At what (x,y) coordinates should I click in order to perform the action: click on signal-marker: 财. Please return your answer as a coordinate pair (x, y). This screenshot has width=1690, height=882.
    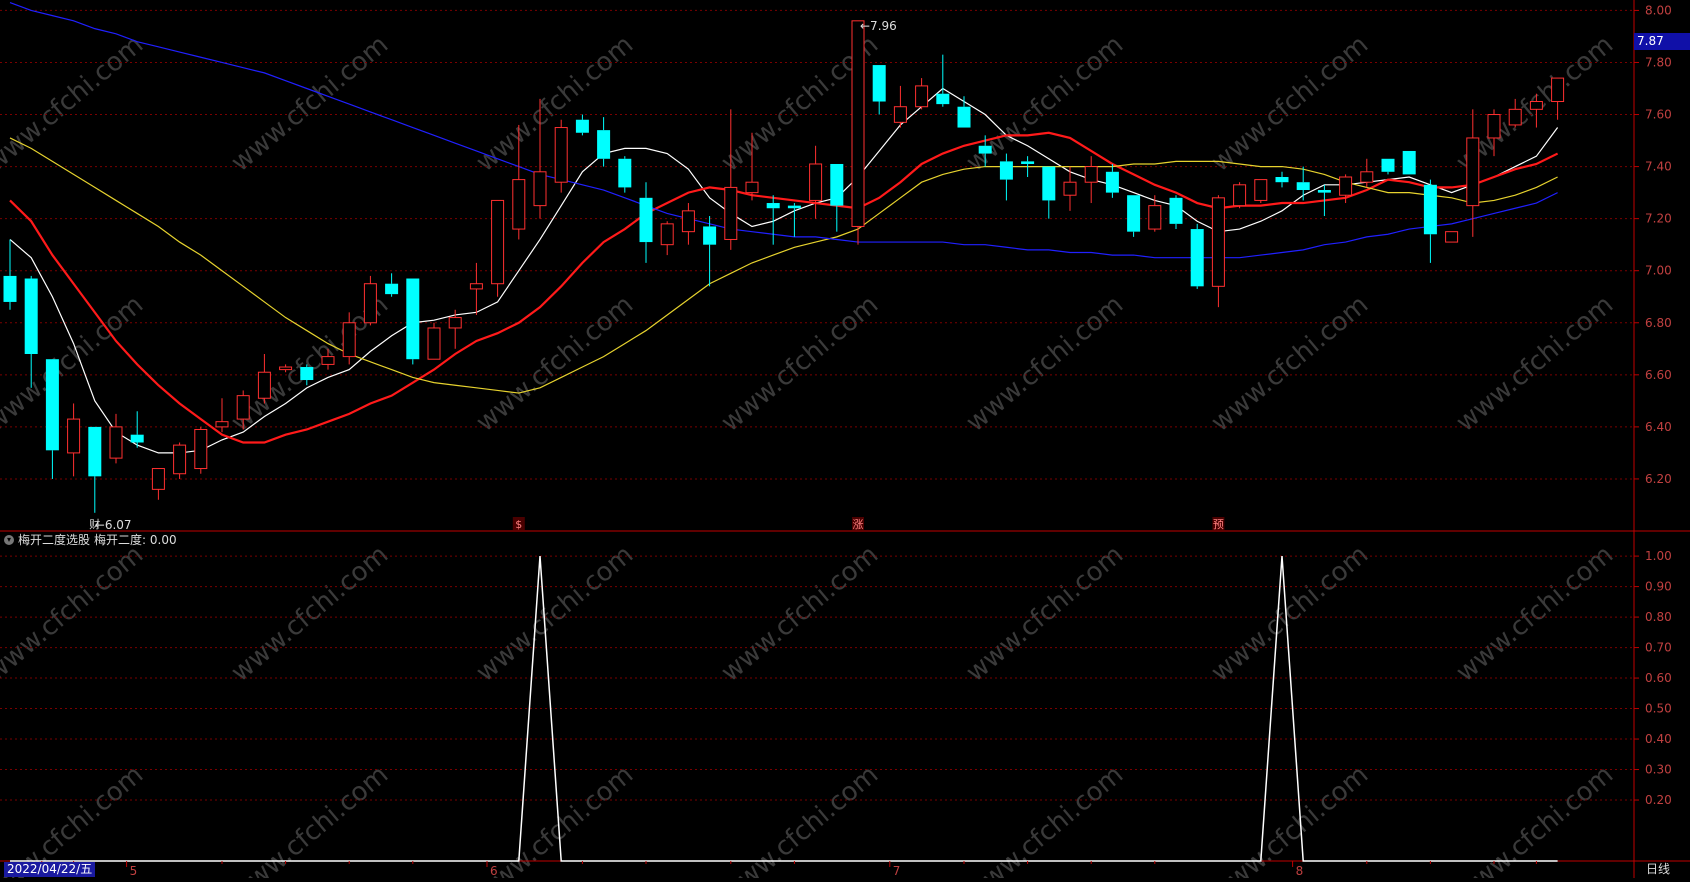
    Looking at the image, I should click on (94, 524).